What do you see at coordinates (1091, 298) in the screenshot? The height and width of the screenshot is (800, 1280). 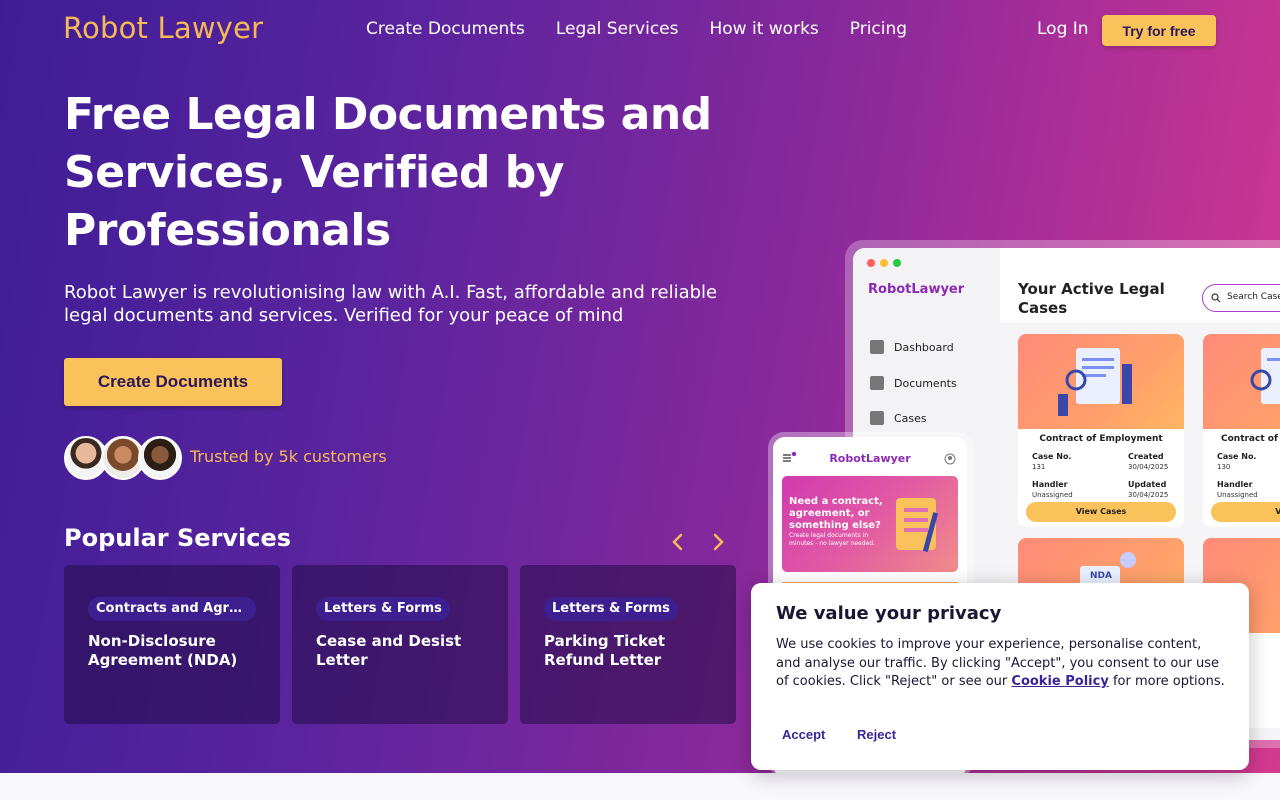 I see `mockup-heading: Your Active Legal Cases` at bounding box center [1091, 298].